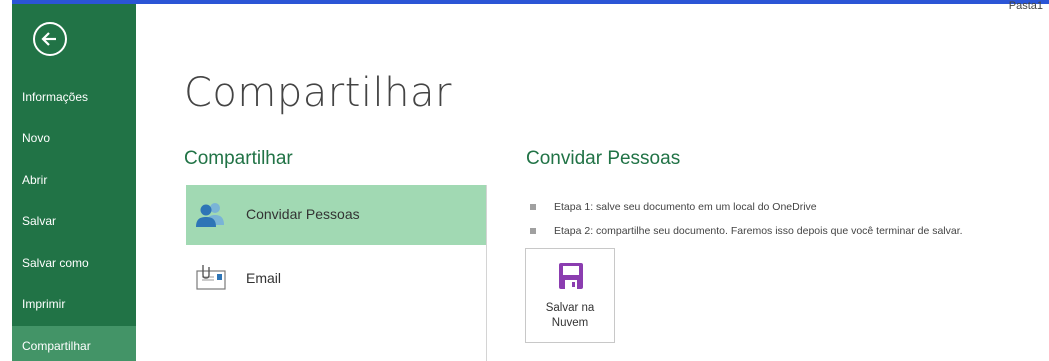  I want to click on sidebar-item-label: Compartilhar, so click(56, 346).